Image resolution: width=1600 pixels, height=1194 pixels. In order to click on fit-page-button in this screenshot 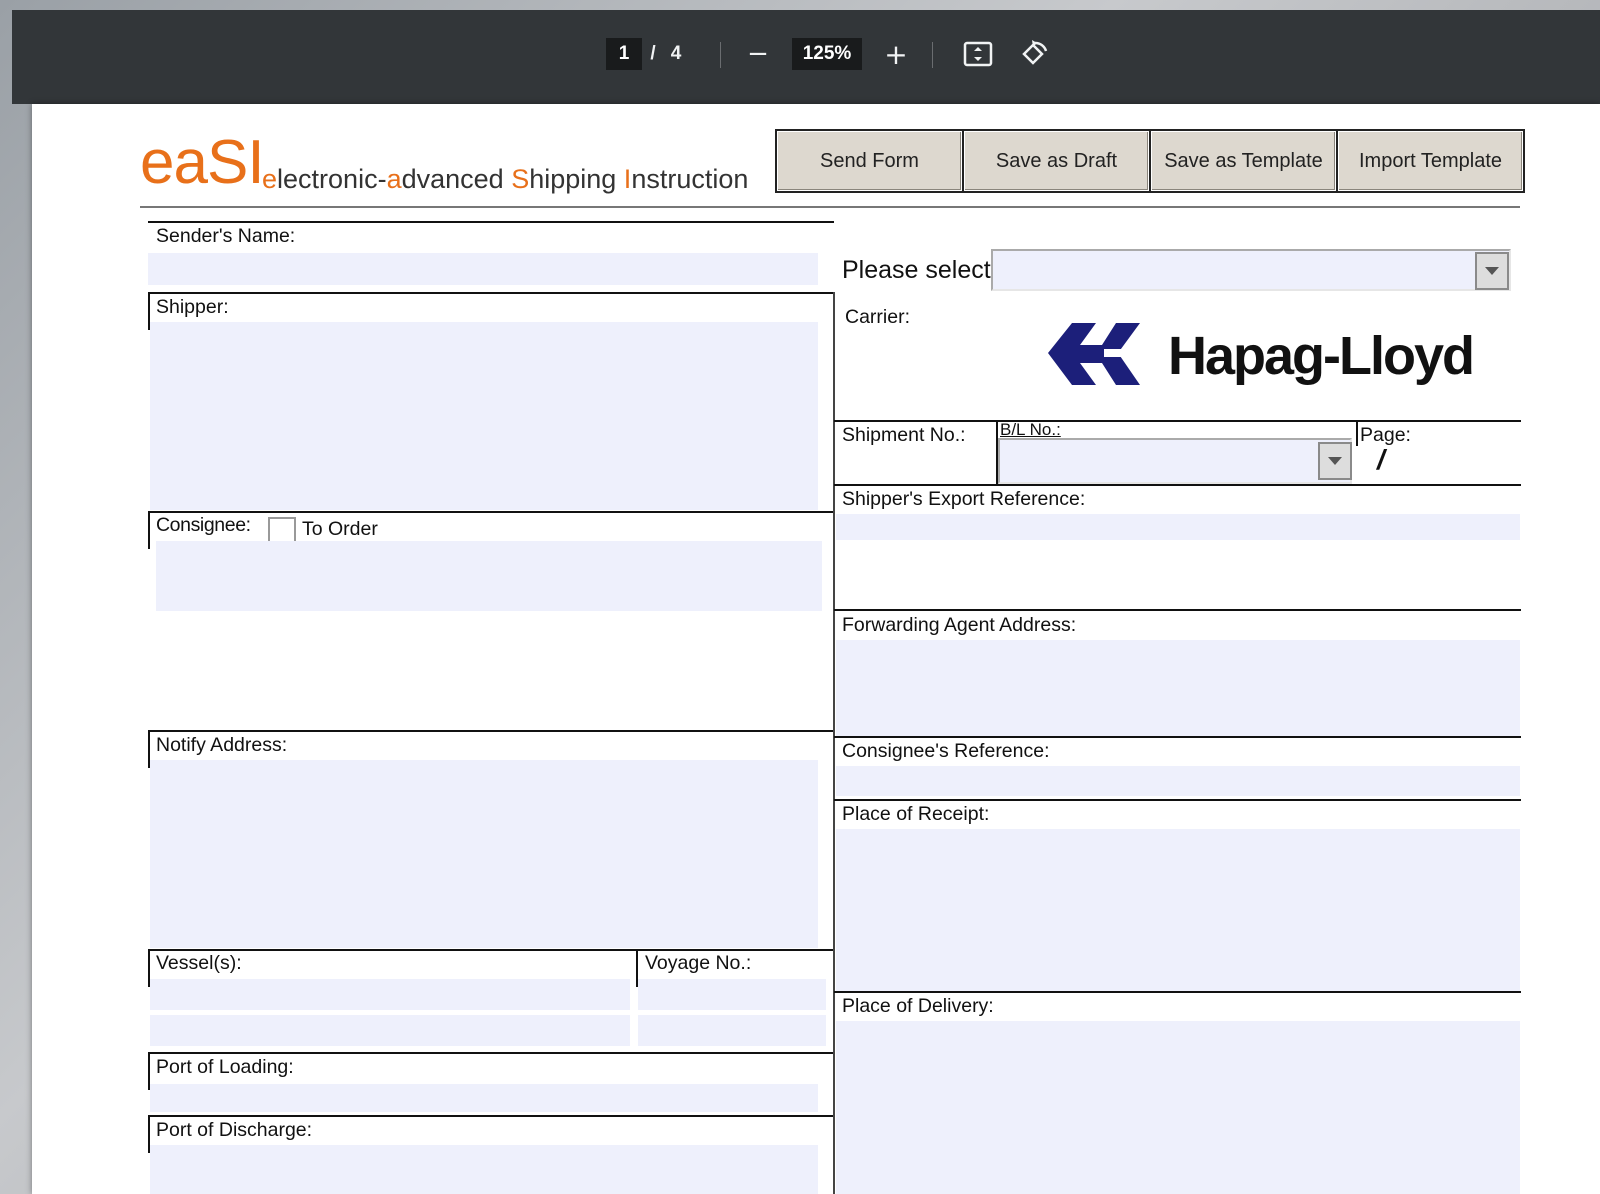, I will do `click(978, 54)`.